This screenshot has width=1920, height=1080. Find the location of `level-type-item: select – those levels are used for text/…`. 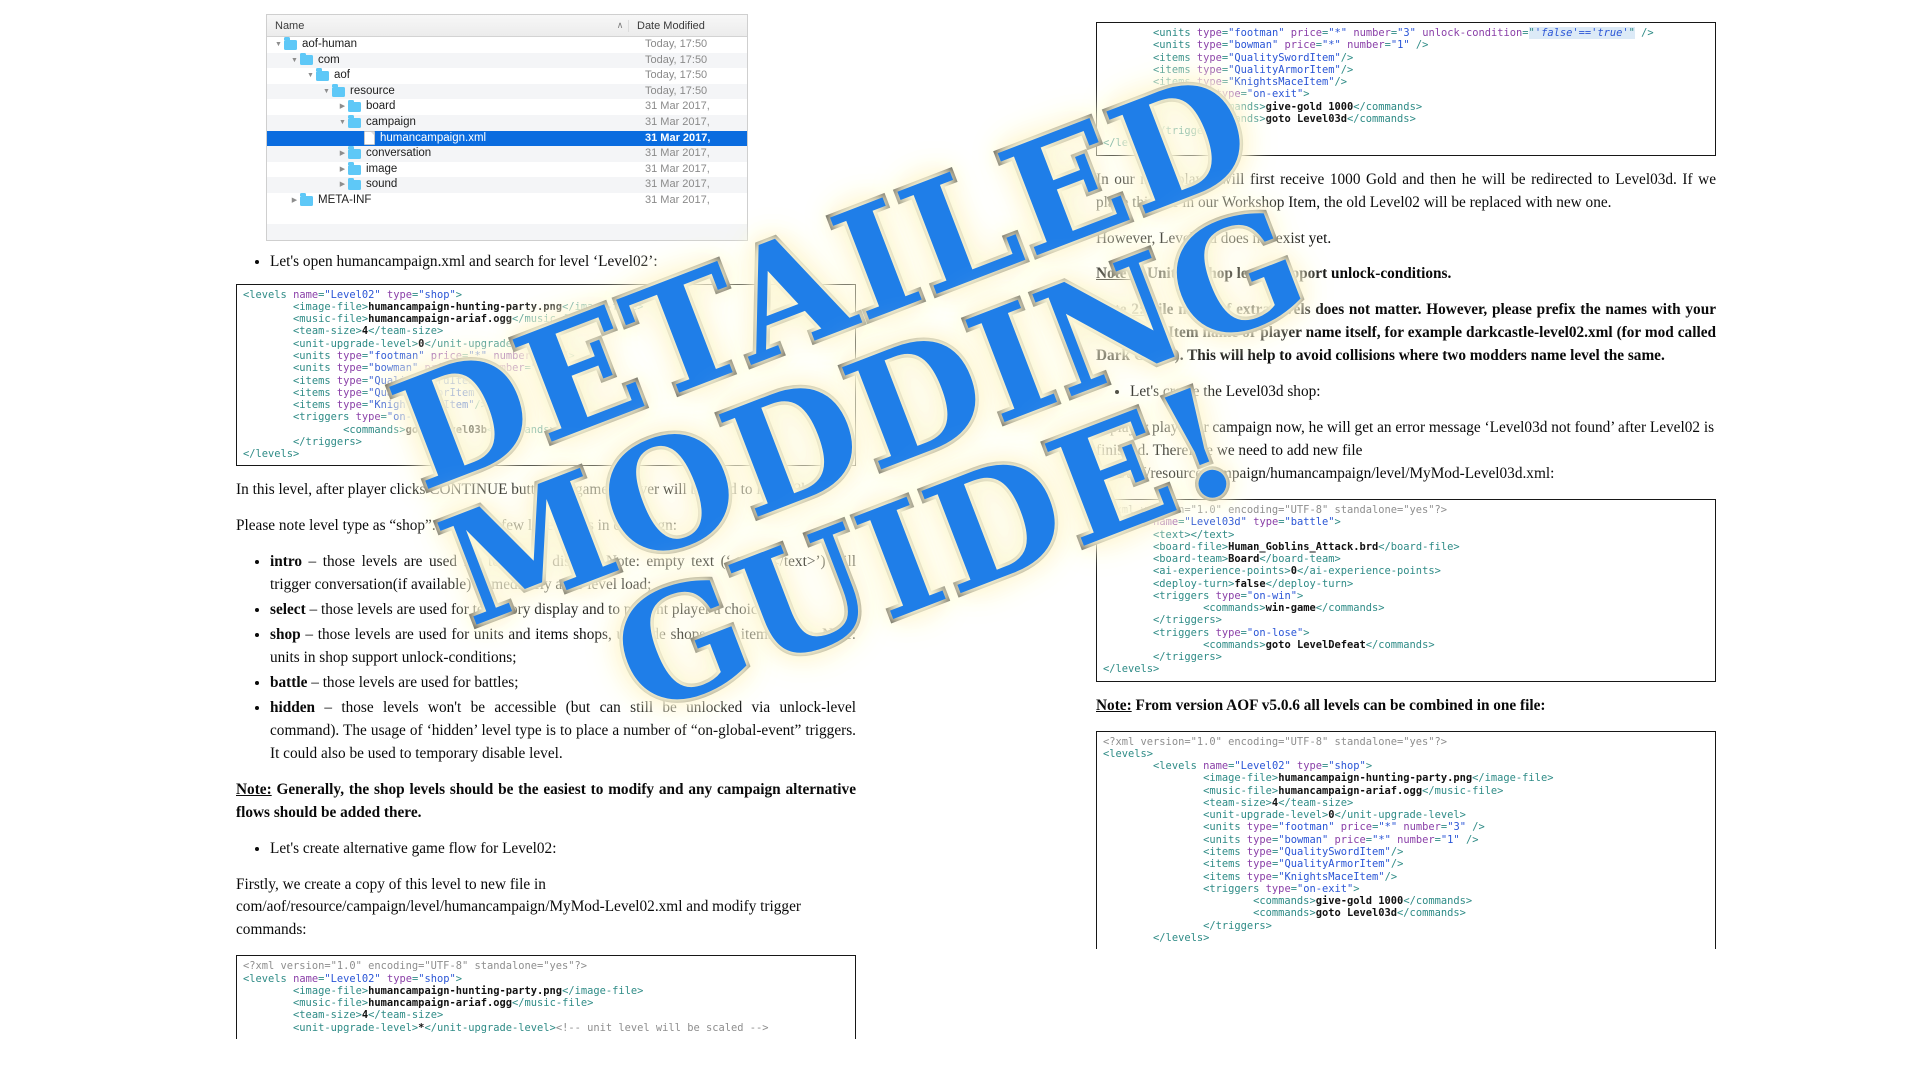

level-type-item: select – those levels are used for text/… is located at coordinates (563, 610).